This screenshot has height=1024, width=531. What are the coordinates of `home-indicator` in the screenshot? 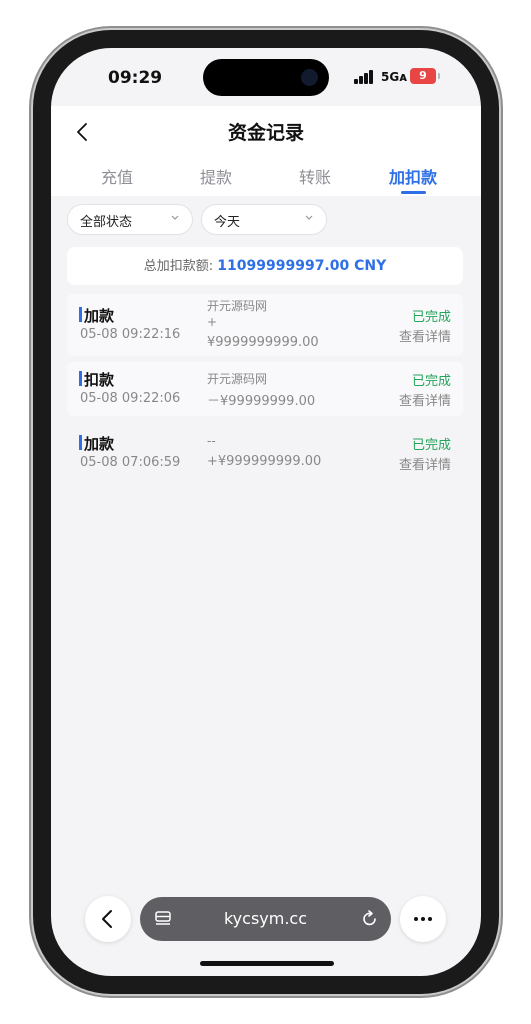 It's located at (267, 963).